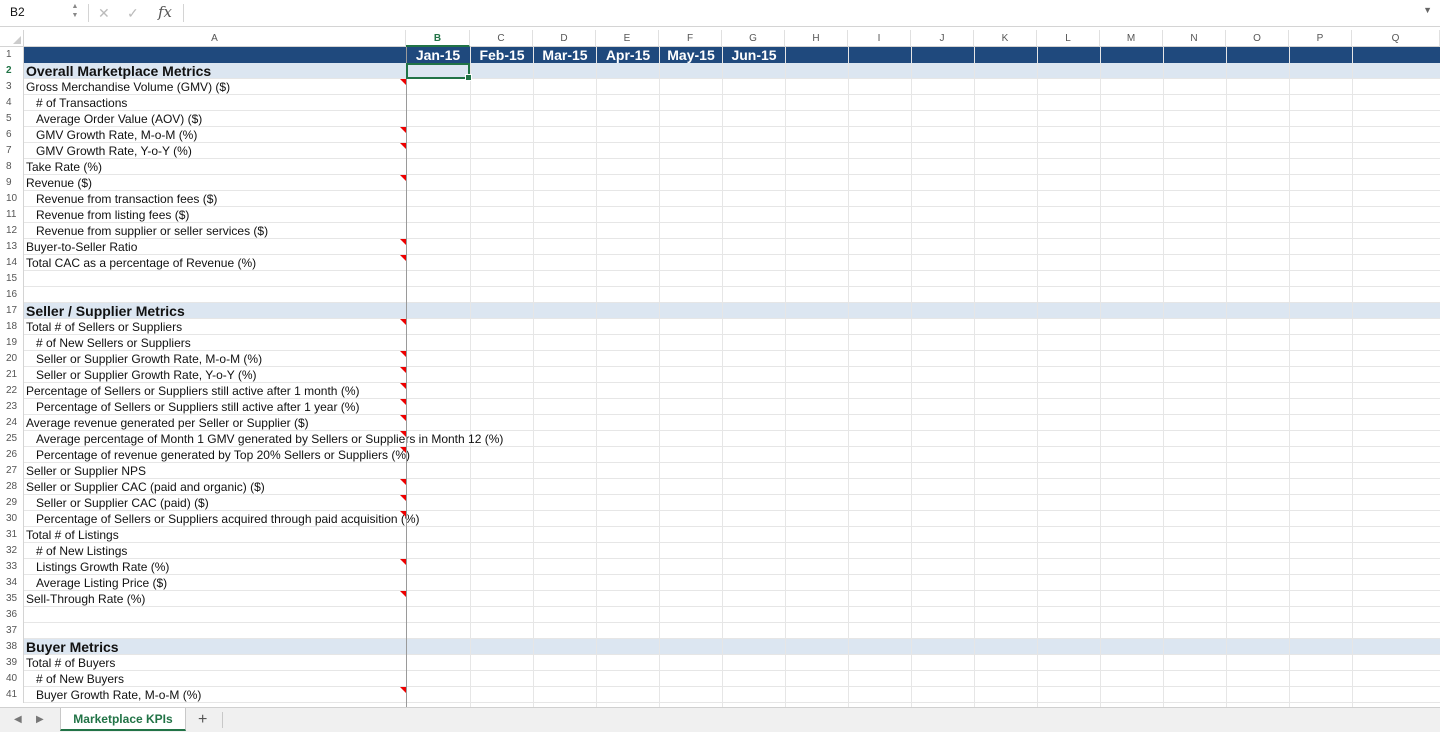 Image resolution: width=1440 pixels, height=732 pixels. What do you see at coordinates (215, 599) in the screenshot?
I see `metric-label-cell: Sell-Through Rate (%)` at bounding box center [215, 599].